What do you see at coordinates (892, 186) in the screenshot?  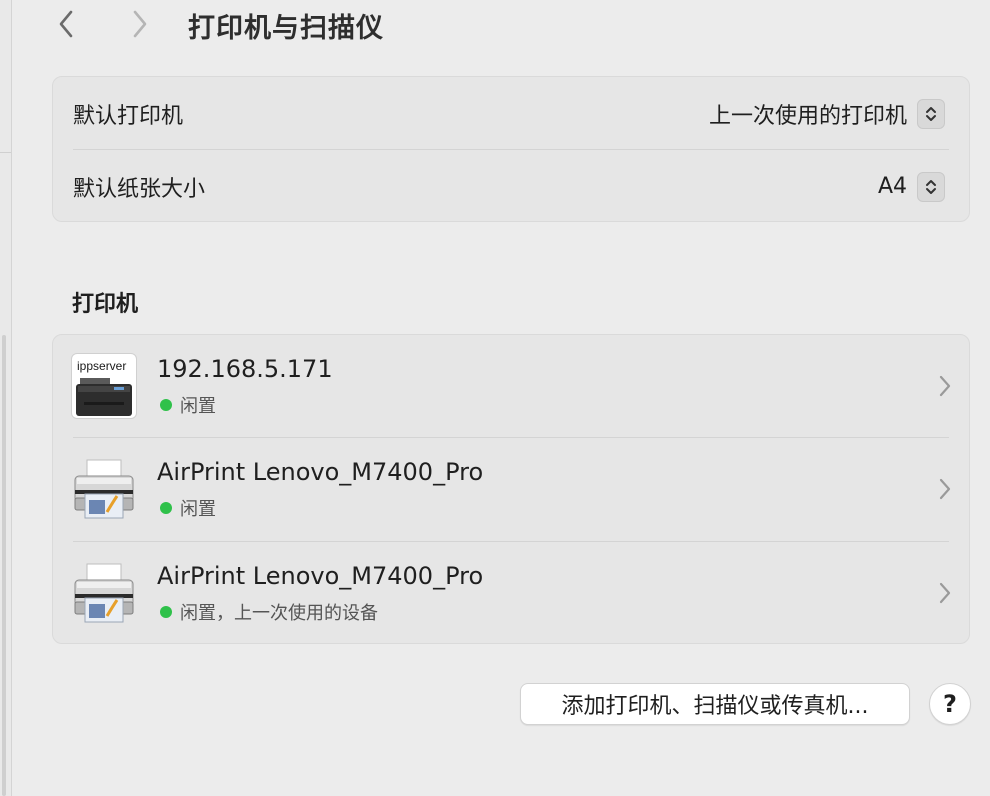 I see `default-paper-value: A4` at bounding box center [892, 186].